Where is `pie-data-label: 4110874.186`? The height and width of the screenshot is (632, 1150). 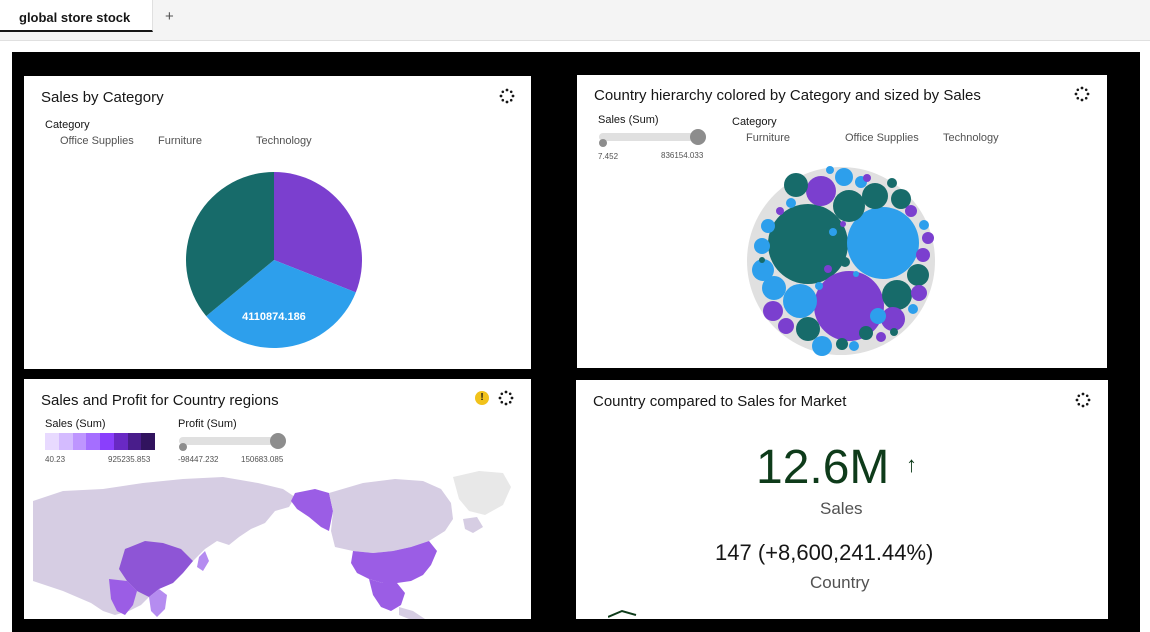
pie-data-label: 4110874.186 is located at coordinates (274, 317).